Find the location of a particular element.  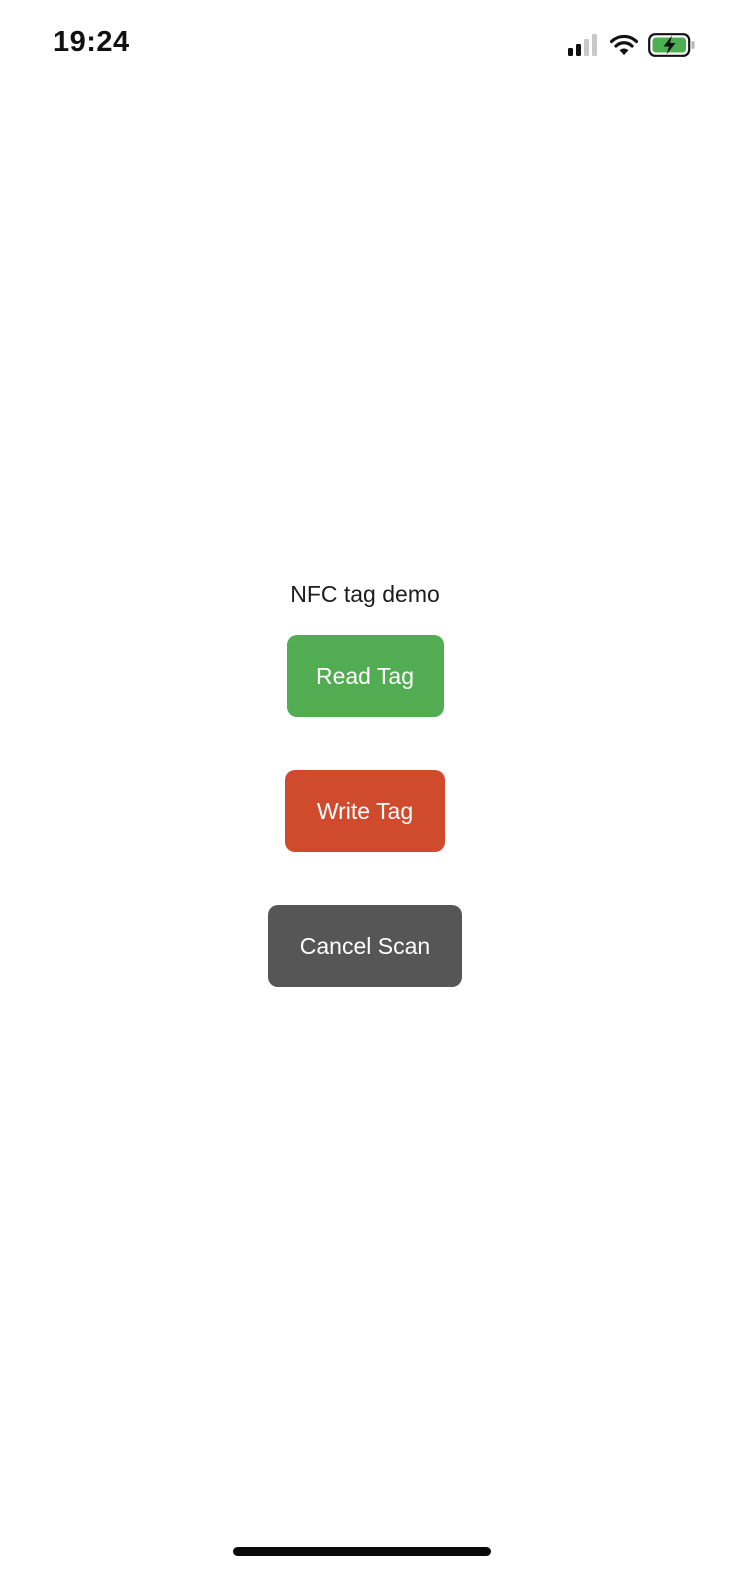

cancel-scan-button: Cancel Scan is located at coordinates (365, 946).